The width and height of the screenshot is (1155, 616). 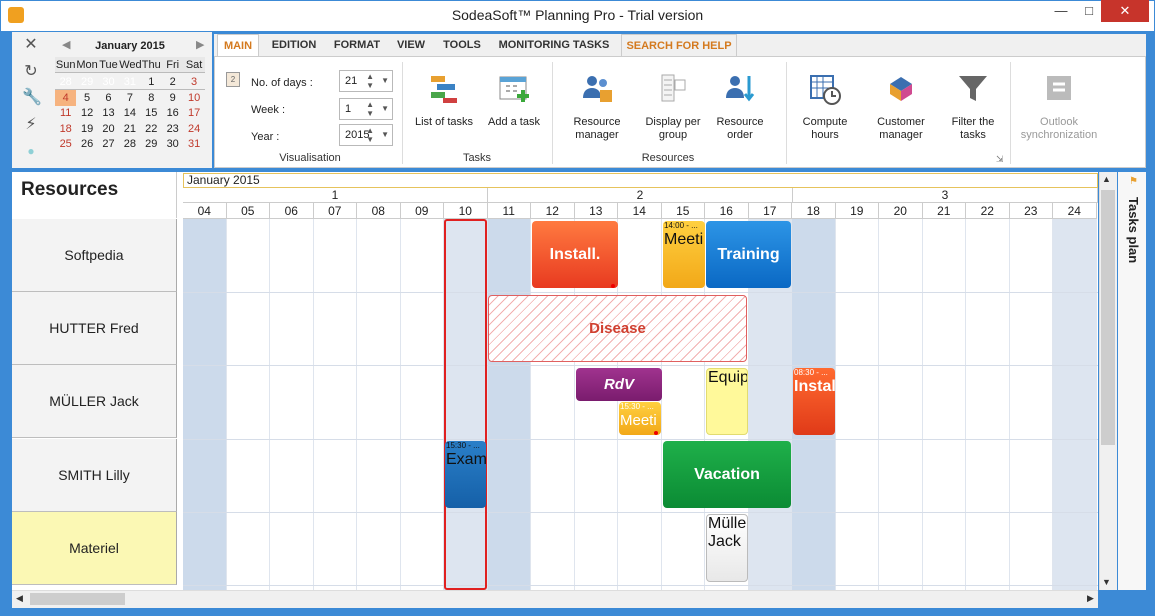 I want to click on tab-monitoring-tasks: MONITORING TASKS, so click(x=554, y=45).